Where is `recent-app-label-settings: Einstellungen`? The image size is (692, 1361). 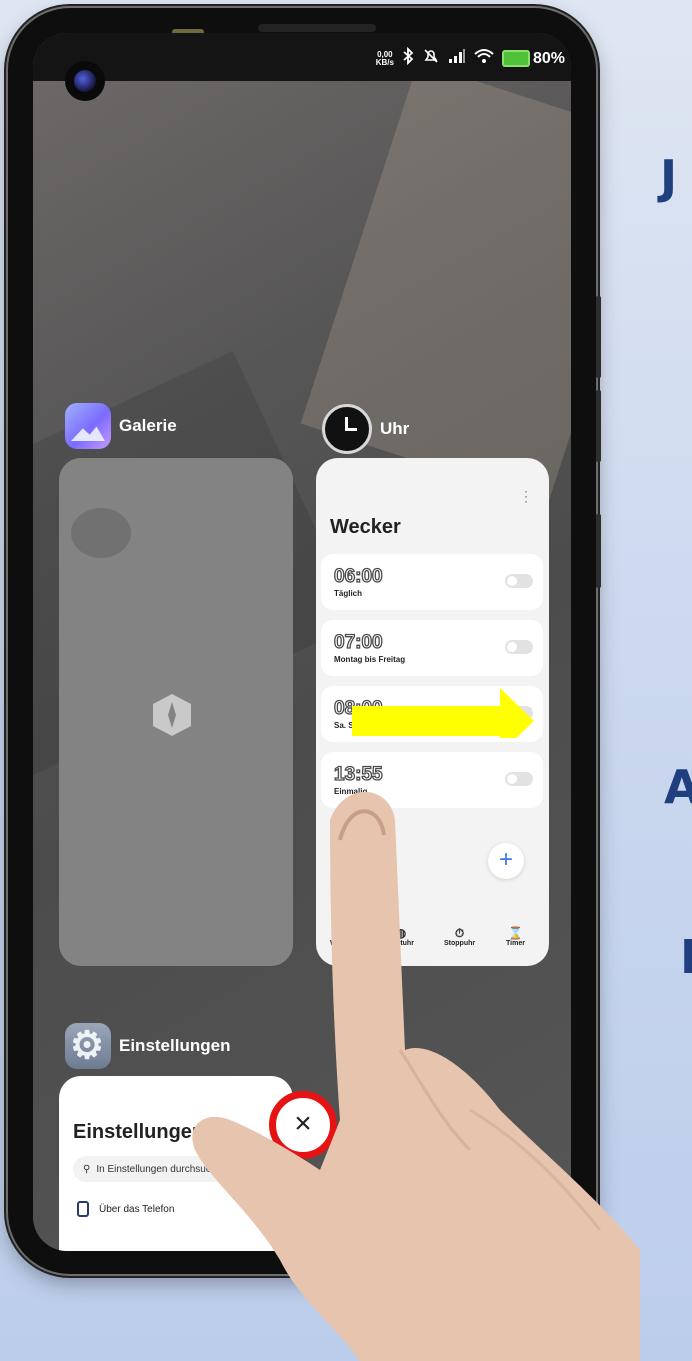
recent-app-label-settings: Einstellungen is located at coordinates (147, 1046).